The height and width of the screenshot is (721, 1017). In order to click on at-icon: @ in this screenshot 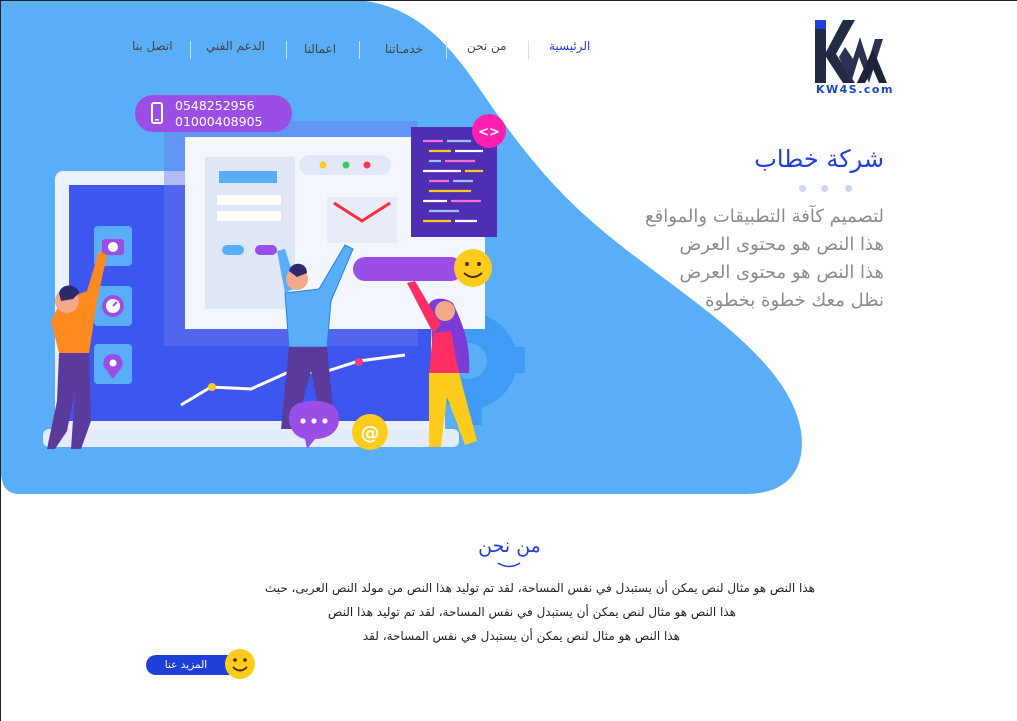, I will do `click(370, 432)`.